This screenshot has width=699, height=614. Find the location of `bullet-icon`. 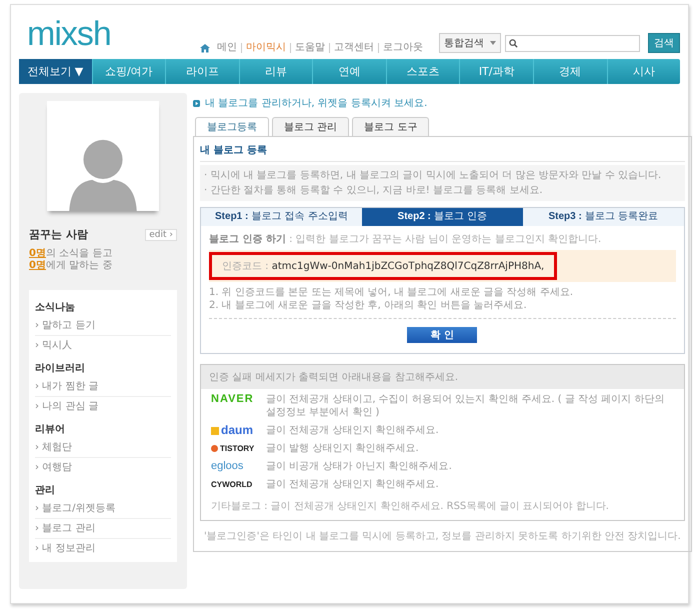

bullet-icon is located at coordinates (196, 103).